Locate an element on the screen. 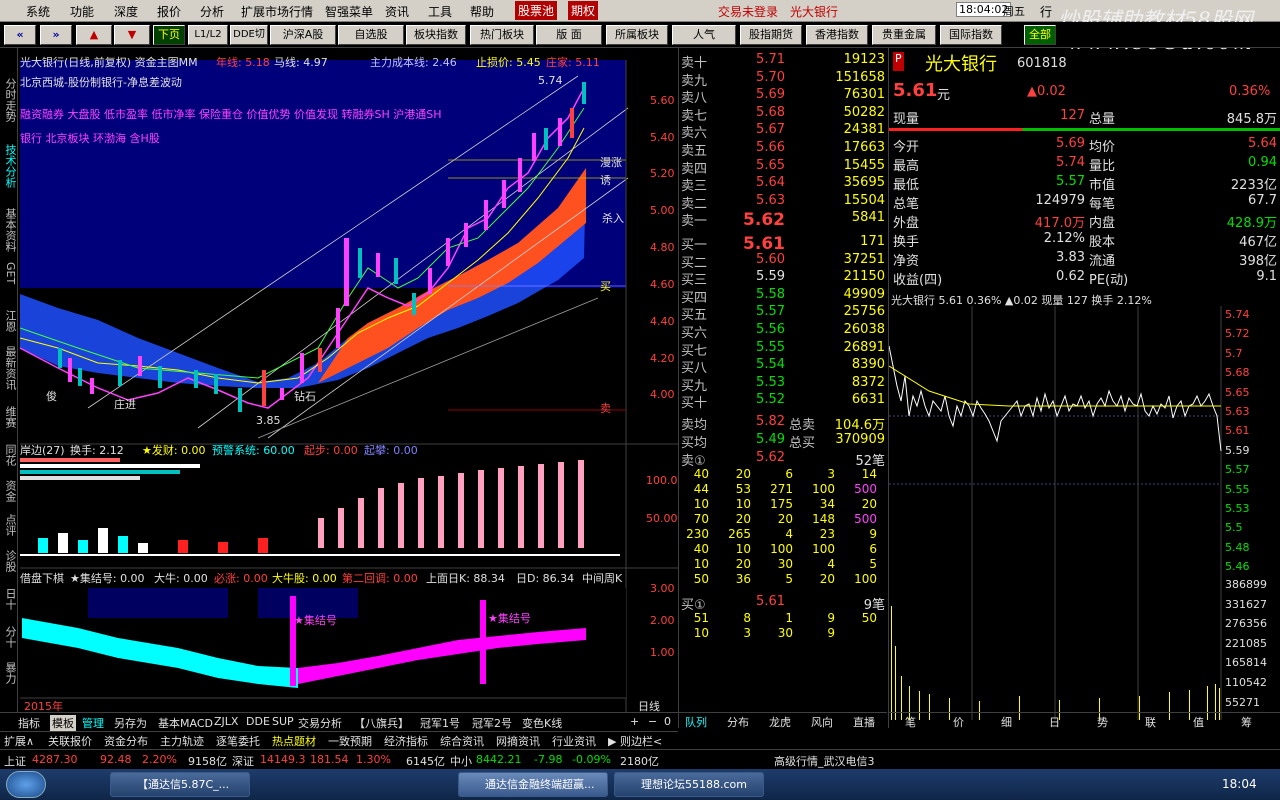 Image resolution: width=1280 pixels, height=800 pixels. all-button: 全部 is located at coordinates (1040, 35).